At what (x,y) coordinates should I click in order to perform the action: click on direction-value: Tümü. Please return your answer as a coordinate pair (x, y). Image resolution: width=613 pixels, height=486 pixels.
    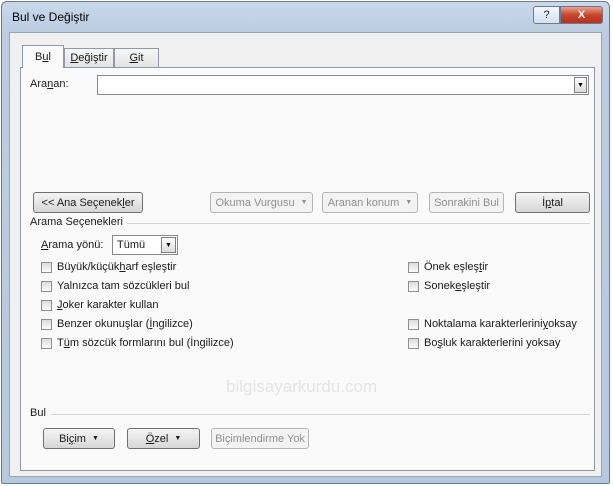
    Looking at the image, I should click on (131, 245).